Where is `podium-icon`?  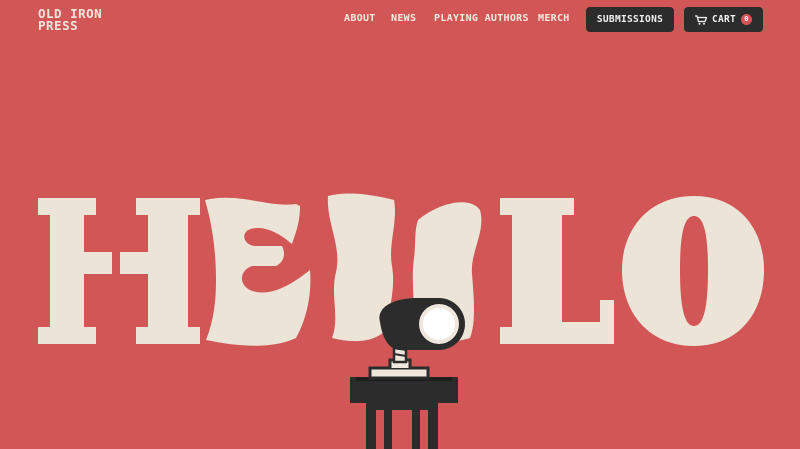 podium-icon is located at coordinates (404, 413).